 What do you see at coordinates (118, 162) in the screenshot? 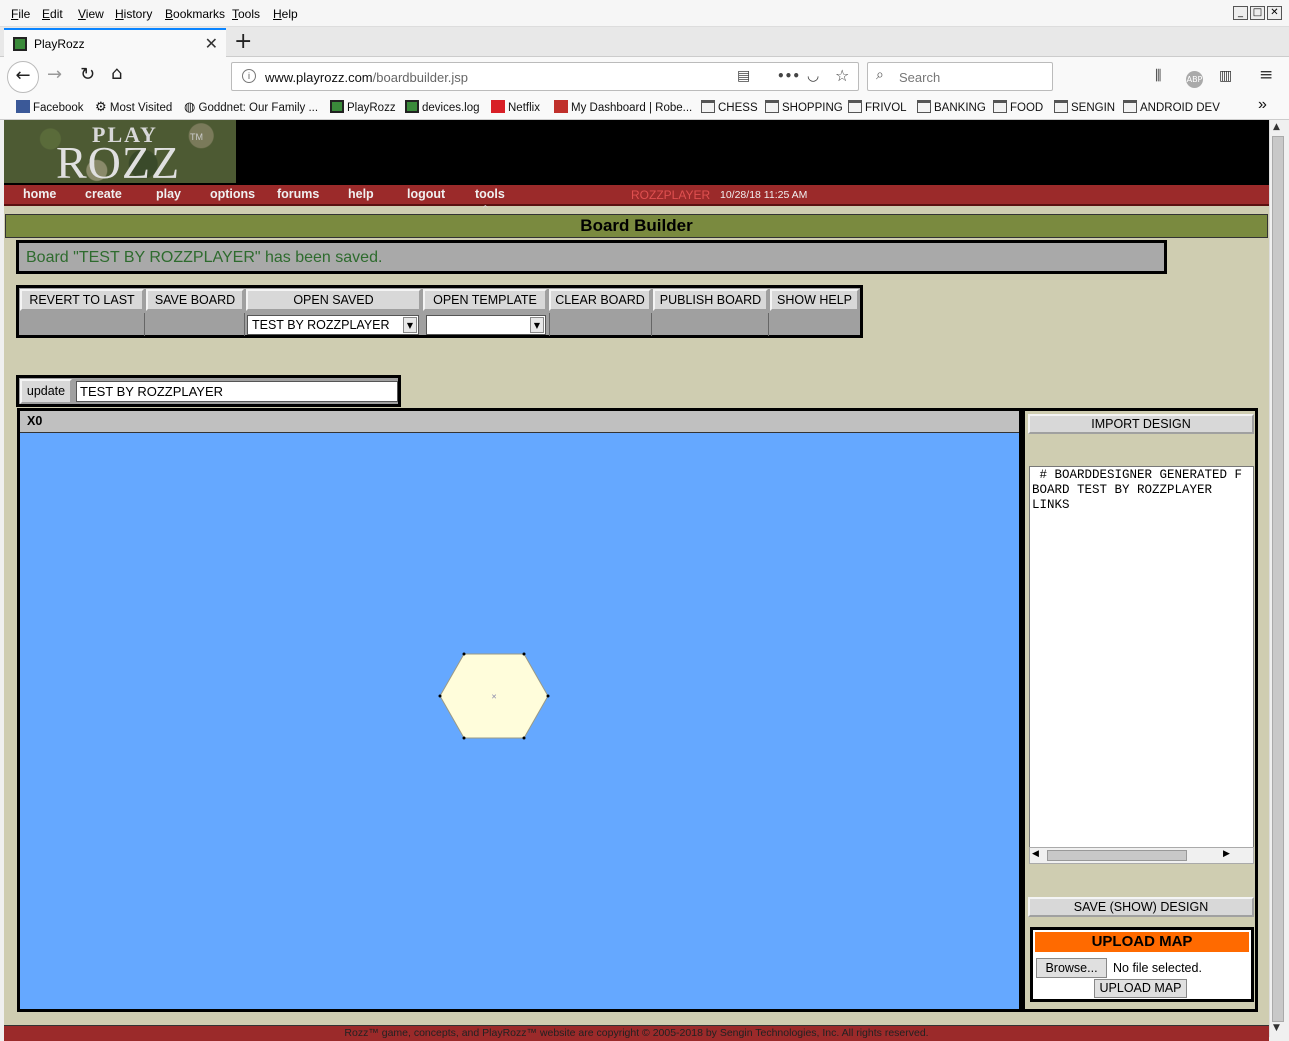
I see `logo-rozz-text: ROZZ` at bounding box center [118, 162].